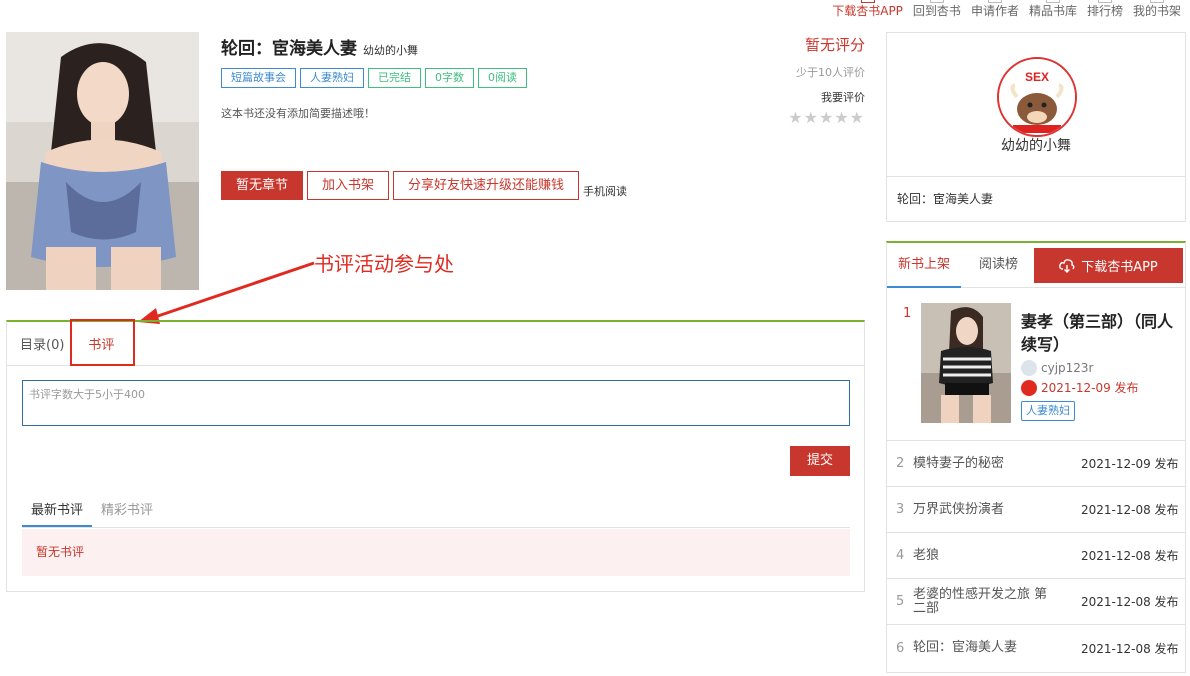 This screenshot has height=676, width=1190. What do you see at coordinates (997, 463) in the screenshot?
I see `row-book-title: 模特妻子的秘密` at bounding box center [997, 463].